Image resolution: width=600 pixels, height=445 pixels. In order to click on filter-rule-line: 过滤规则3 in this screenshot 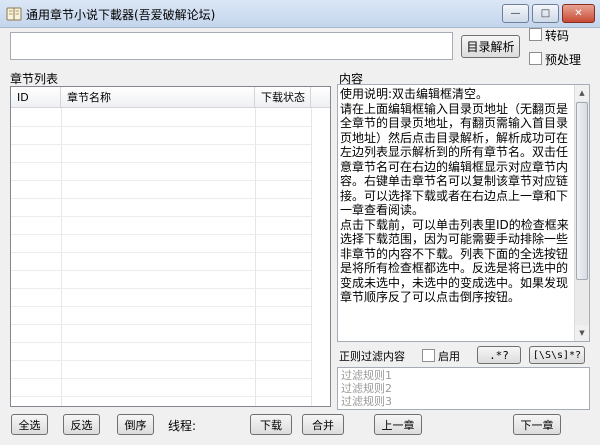, I will do `click(366, 401)`.